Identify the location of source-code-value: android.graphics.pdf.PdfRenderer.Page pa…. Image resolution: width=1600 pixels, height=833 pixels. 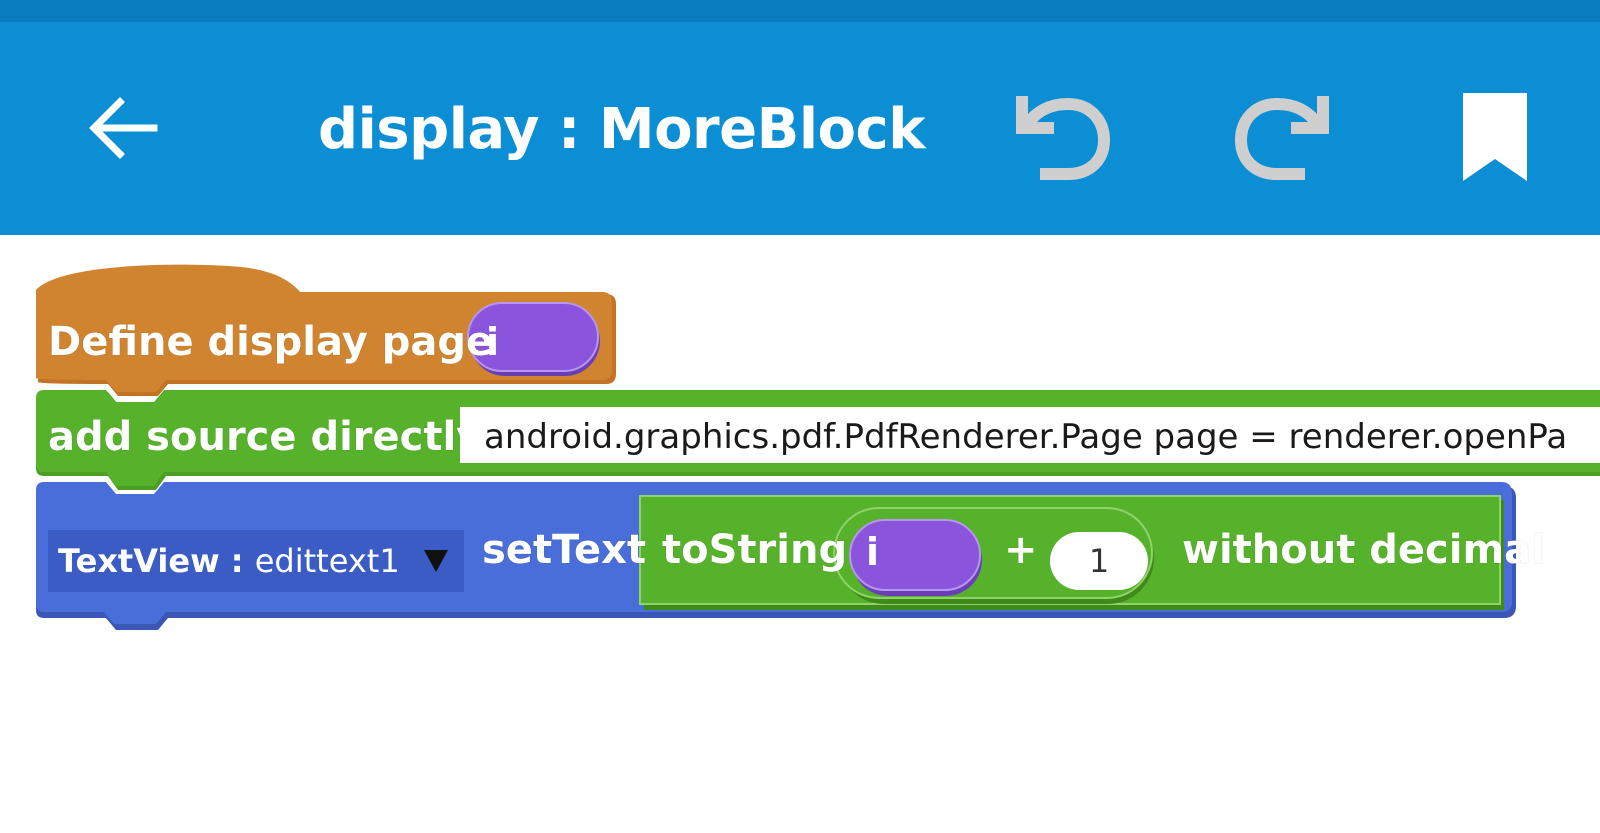
(1026, 437).